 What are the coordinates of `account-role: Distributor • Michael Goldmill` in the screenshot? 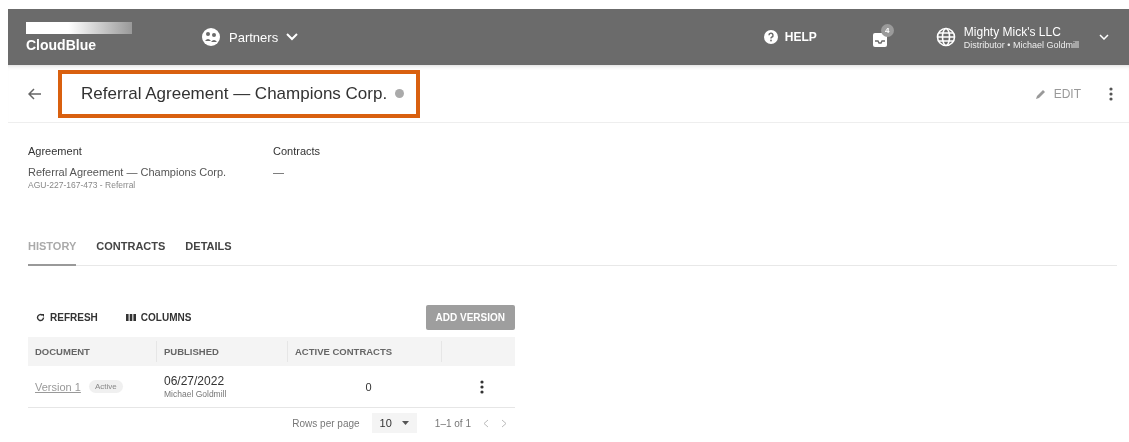 It's located at (1021, 44).